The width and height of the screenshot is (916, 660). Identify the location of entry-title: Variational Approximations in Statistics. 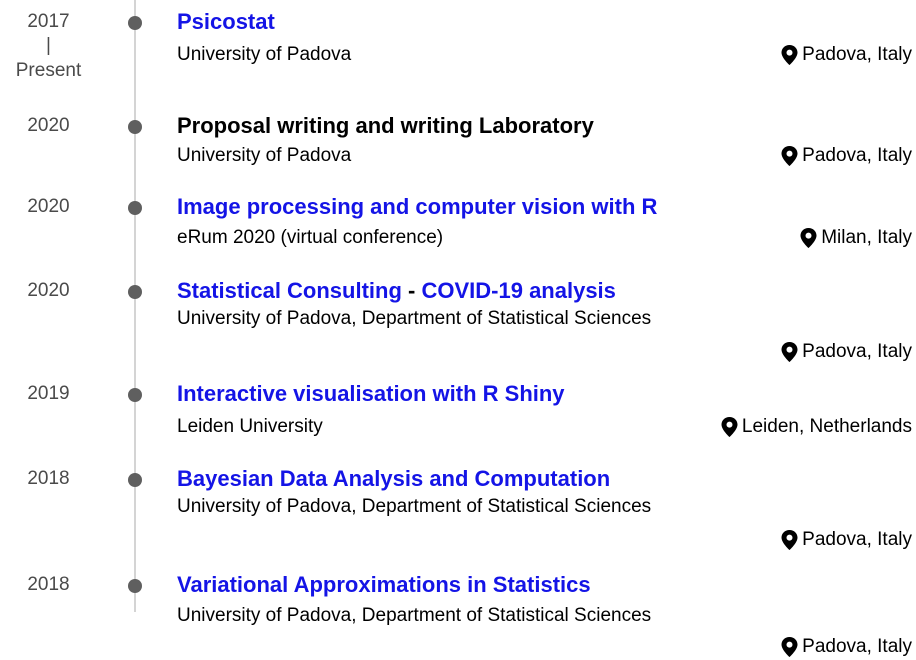
(384, 585).